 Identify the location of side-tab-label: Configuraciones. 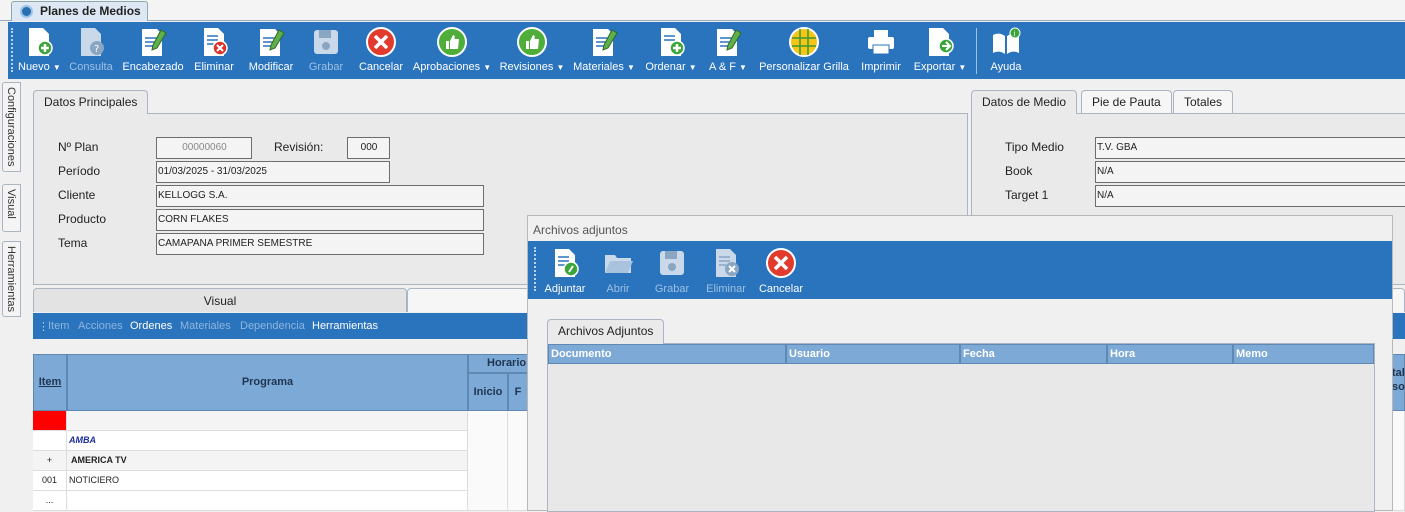
(11, 127).